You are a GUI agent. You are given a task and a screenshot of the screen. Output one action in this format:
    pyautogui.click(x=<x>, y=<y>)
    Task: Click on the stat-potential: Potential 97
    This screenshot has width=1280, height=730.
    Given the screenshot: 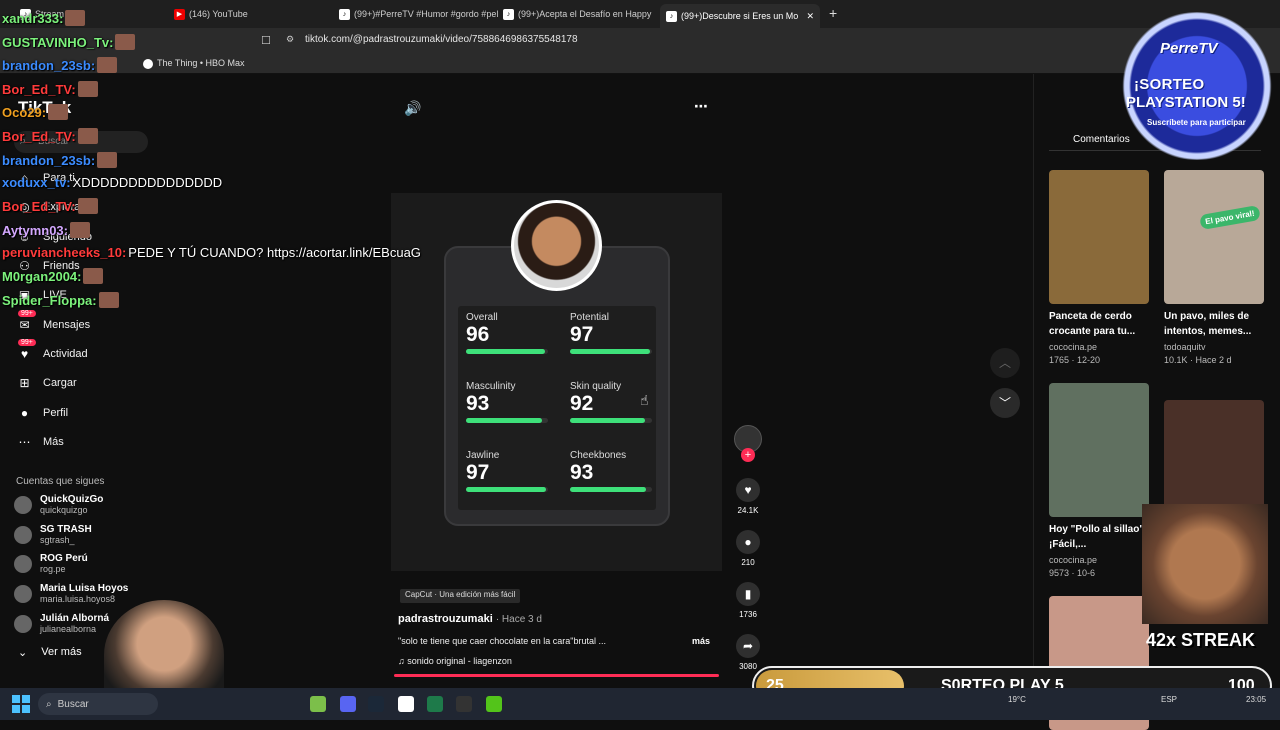 What is the action you would take?
    pyautogui.click(x=615, y=333)
    